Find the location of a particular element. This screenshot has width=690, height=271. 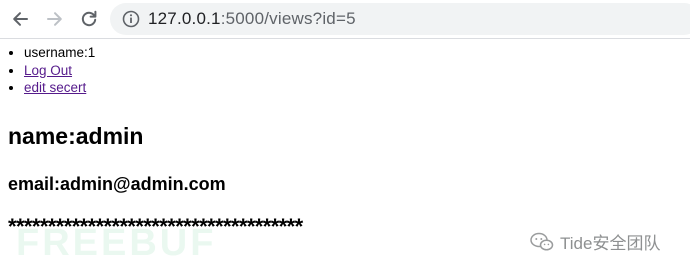

forward-button is located at coordinates (55, 19).